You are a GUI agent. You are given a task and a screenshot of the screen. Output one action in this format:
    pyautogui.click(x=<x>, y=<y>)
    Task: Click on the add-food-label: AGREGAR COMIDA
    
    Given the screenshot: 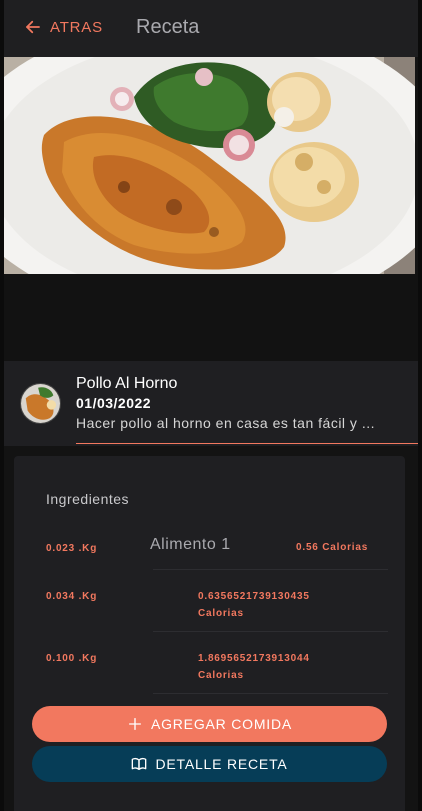 What is the action you would take?
    pyautogui.click(x=221, y=724)
    